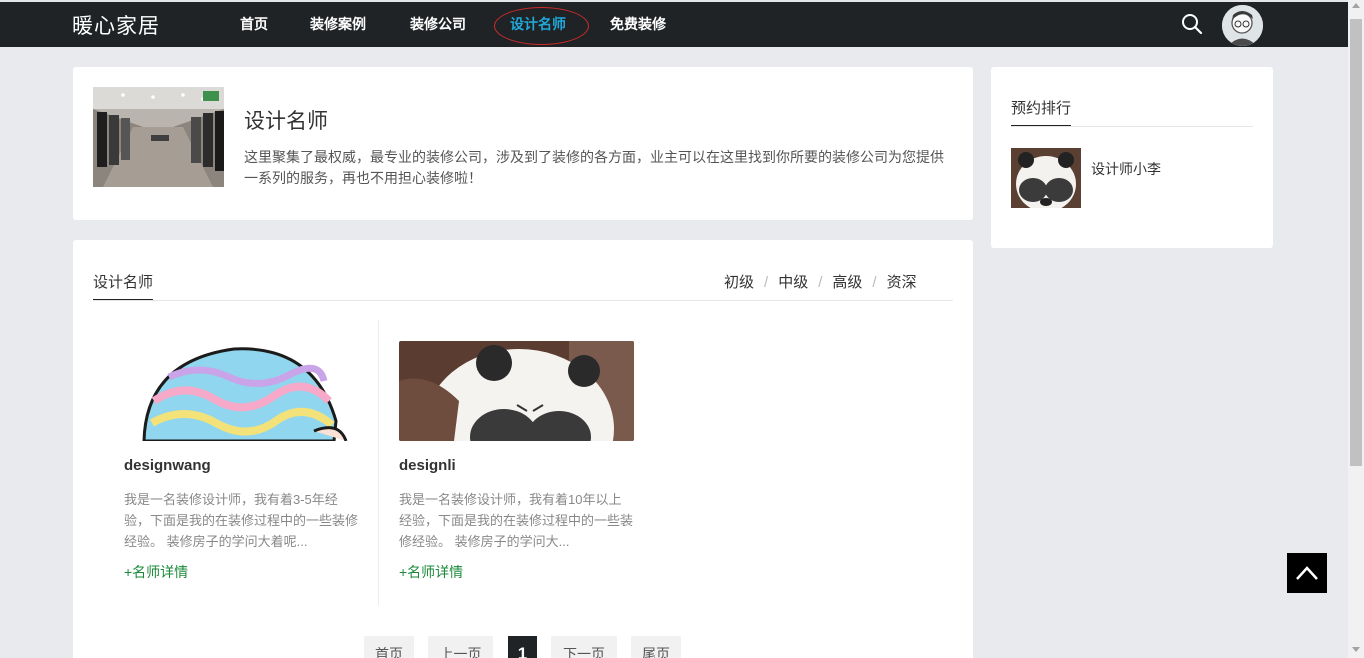 This screenshot has height=658, width=1364. I want to click on designer-name: designwang, so click(241, 465).